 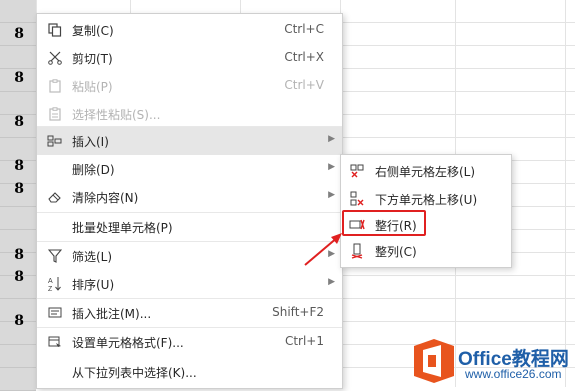 I want to click on menu-item-label: 删除(D), so click(x=93, y=170).